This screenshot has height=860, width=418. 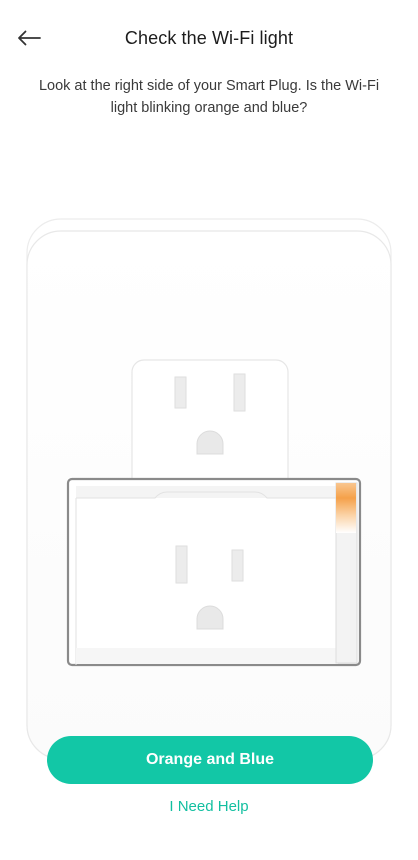 What do you see at coordinates (210, 760) in the screenshot?
I see `orange-and-blue-button: Orange and Blue` at bounding box center [210, 760].